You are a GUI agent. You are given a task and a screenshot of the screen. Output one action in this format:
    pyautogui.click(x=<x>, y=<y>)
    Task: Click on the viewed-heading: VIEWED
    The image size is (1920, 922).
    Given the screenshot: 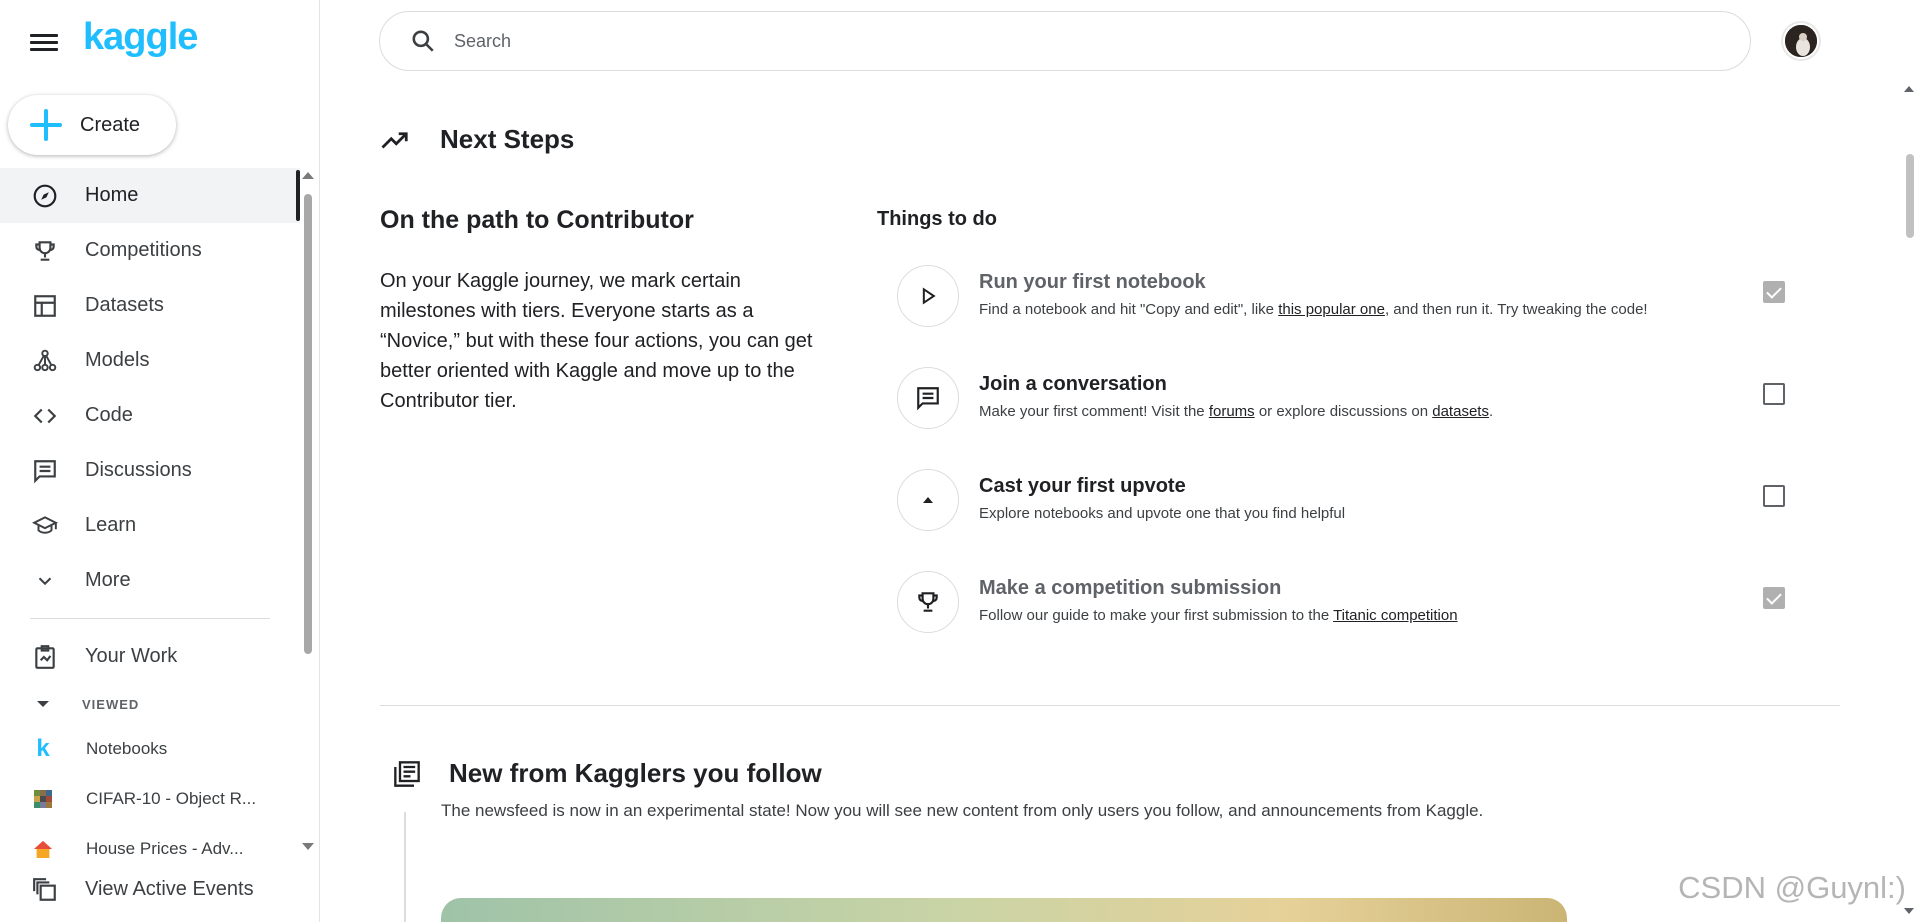 What is the action you would take?
    pyautogui.click(x=111, y=704)
    